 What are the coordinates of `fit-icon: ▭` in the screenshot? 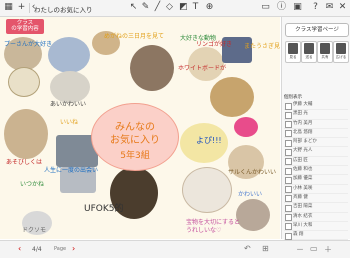 It's located at (314, 248).